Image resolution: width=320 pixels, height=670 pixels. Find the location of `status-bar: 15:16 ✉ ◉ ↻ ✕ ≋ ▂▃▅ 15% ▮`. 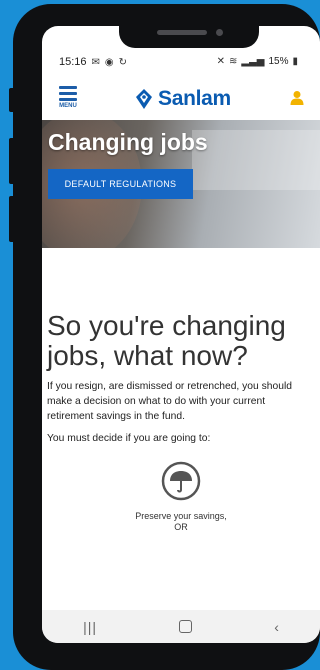

status-bar: 15:16 ✉ ◉ ↻ ✕ ≋ ▂▃▅ 15% ▮ is located at coordinates (181, 66).